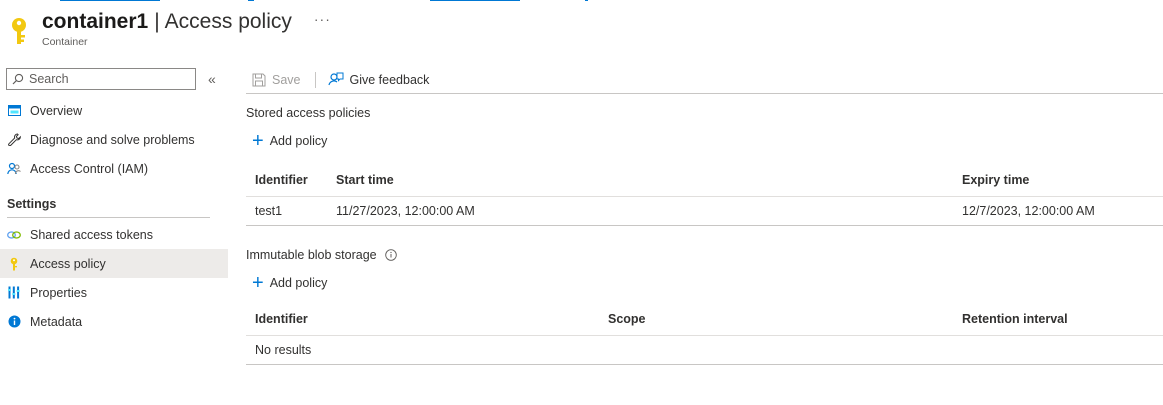 The image size is (1163, 405). What do you see at coordinates (228, 21) in the screenshot?
I see `page-subtitle-name: Access policy` at bounding box center [228, 21].